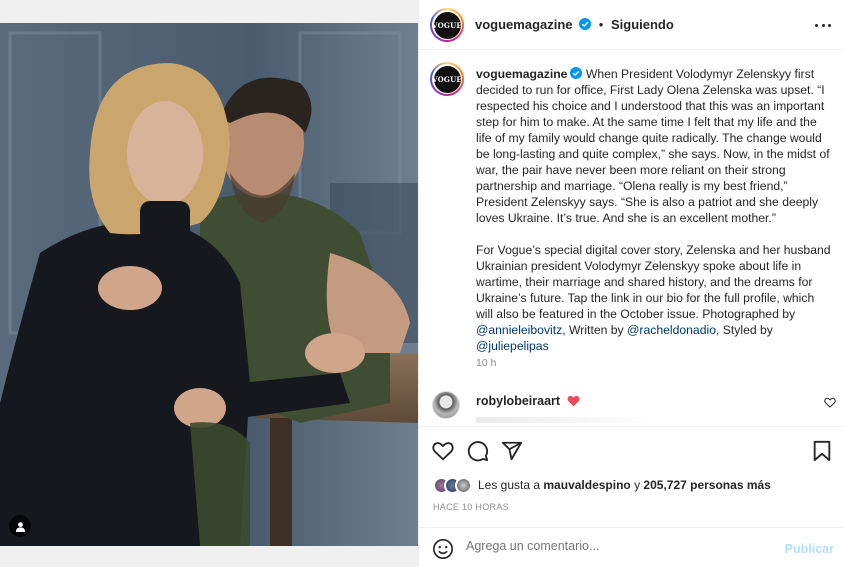 Image resolution: width=844 pixels, height=567 pixels. I want to click on caption-styled-by: , Styled by, so click(744, 330).